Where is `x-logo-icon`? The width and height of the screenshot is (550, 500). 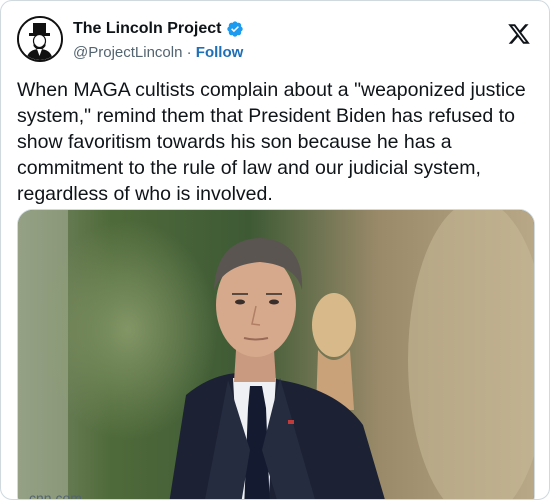 x-logo-icon is located at coordinates (519, 34).